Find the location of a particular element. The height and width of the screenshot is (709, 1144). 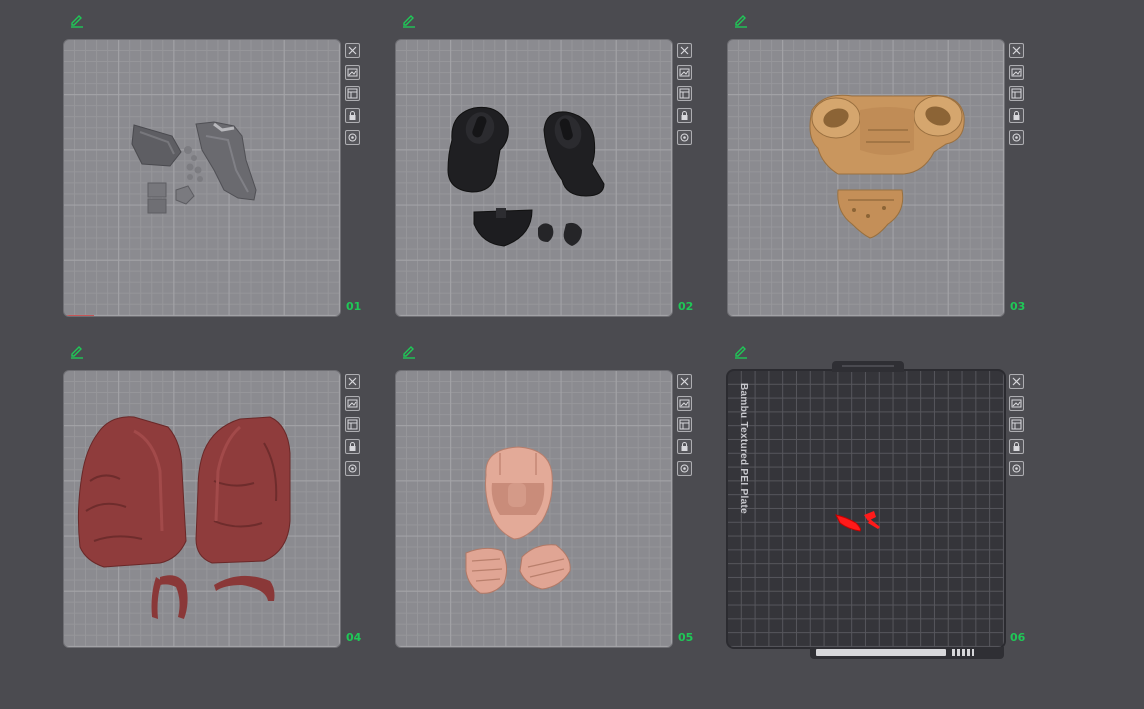

plate-number: 01 is located at coordinates (354, 306).